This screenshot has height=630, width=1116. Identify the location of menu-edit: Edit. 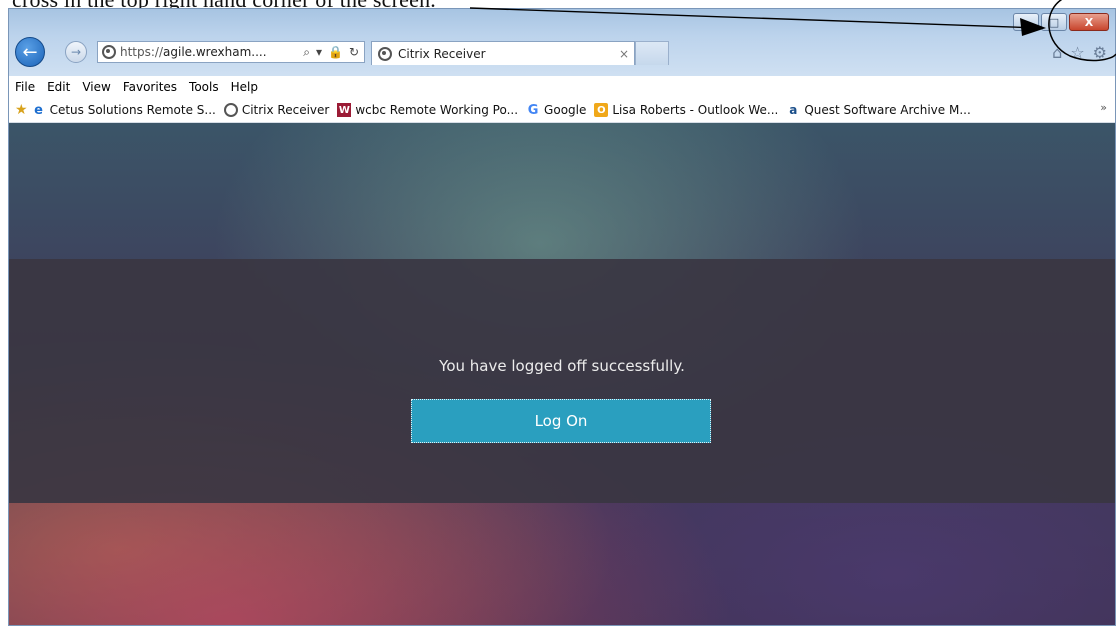
(58, 87).